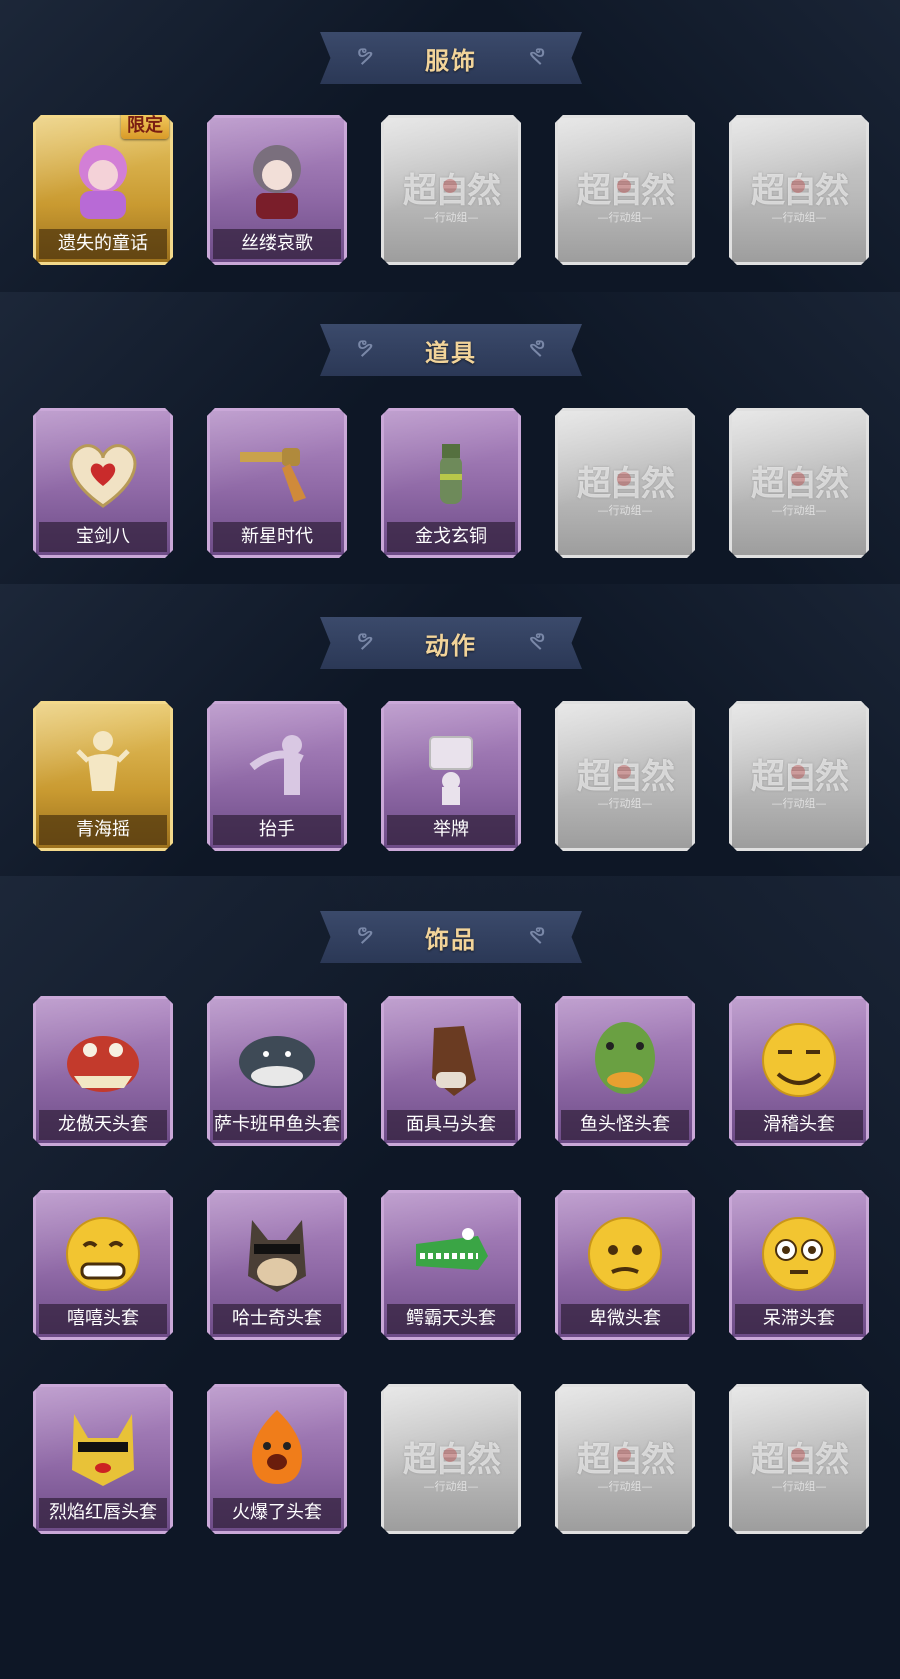 The image size is (900, 1679). Describe the element at coordinates (277, 471) in the screenshot. I see `revolver-icon` at that location.